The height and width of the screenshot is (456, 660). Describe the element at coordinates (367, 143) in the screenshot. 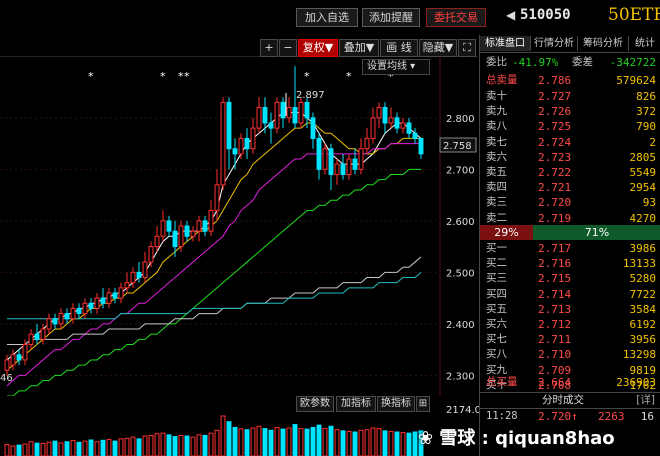

I see `candle-body` at that location.